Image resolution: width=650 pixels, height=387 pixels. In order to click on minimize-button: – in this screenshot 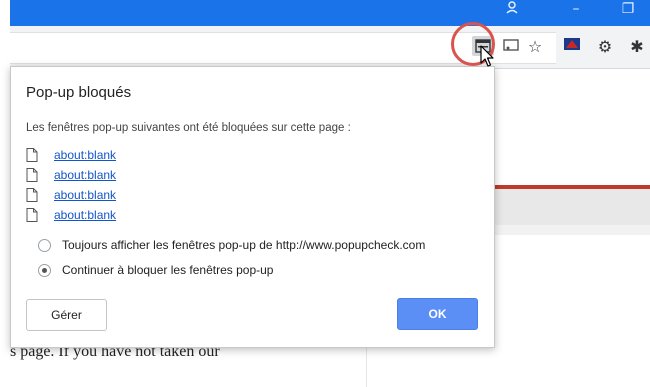, I will do `click(576, 11)`.